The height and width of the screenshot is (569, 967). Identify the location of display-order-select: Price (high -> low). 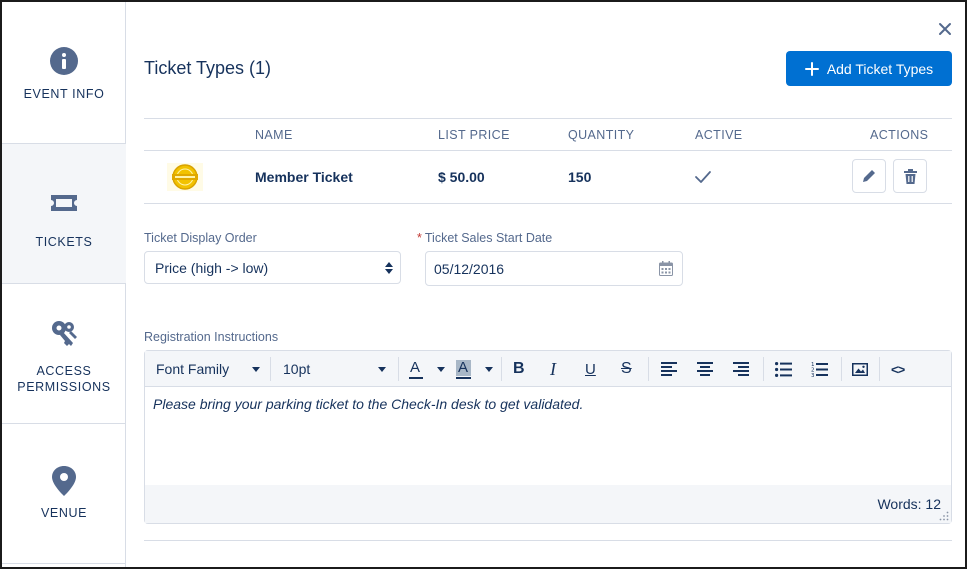
(272, 267).